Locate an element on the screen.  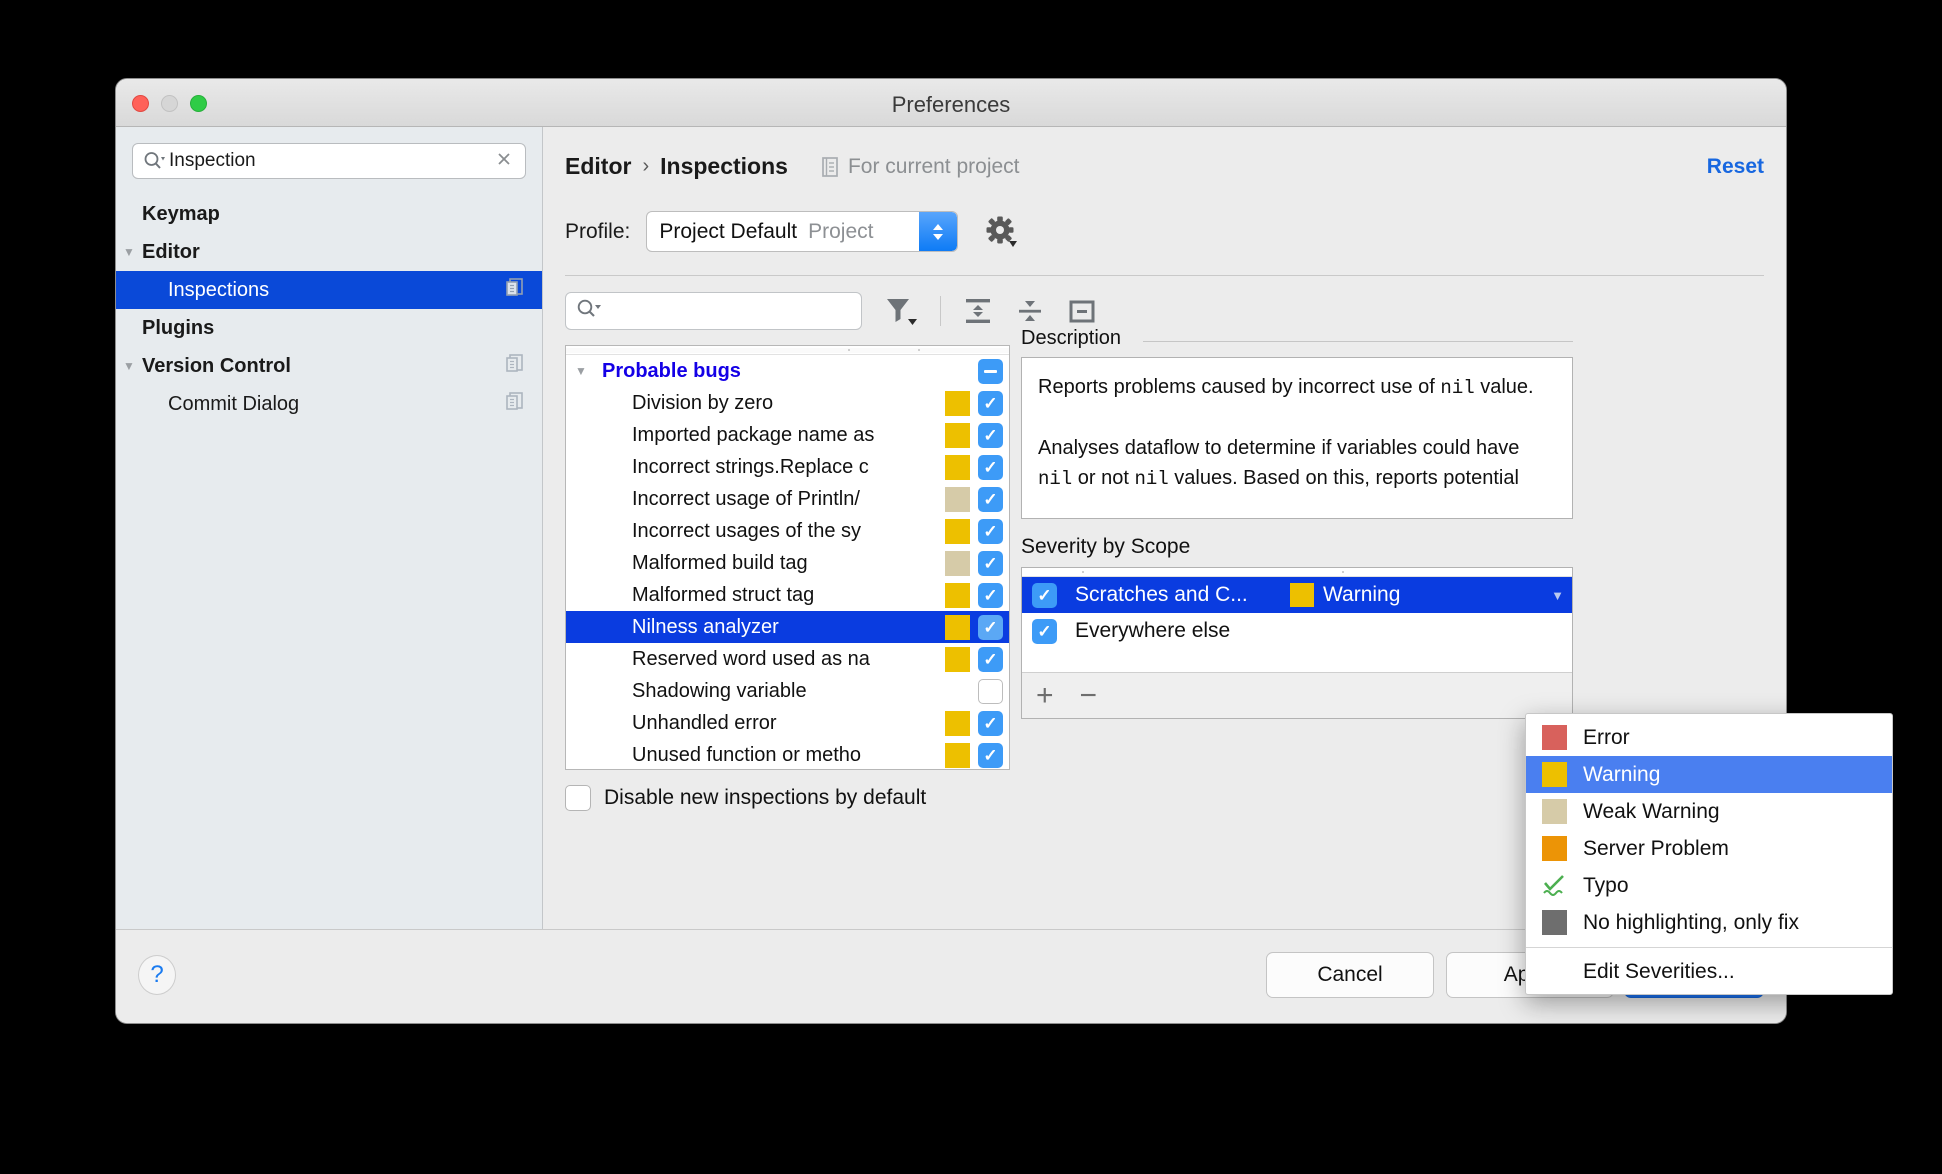
tree-row: Malformed struct tag ✓ is located at coordinates (787, 595).